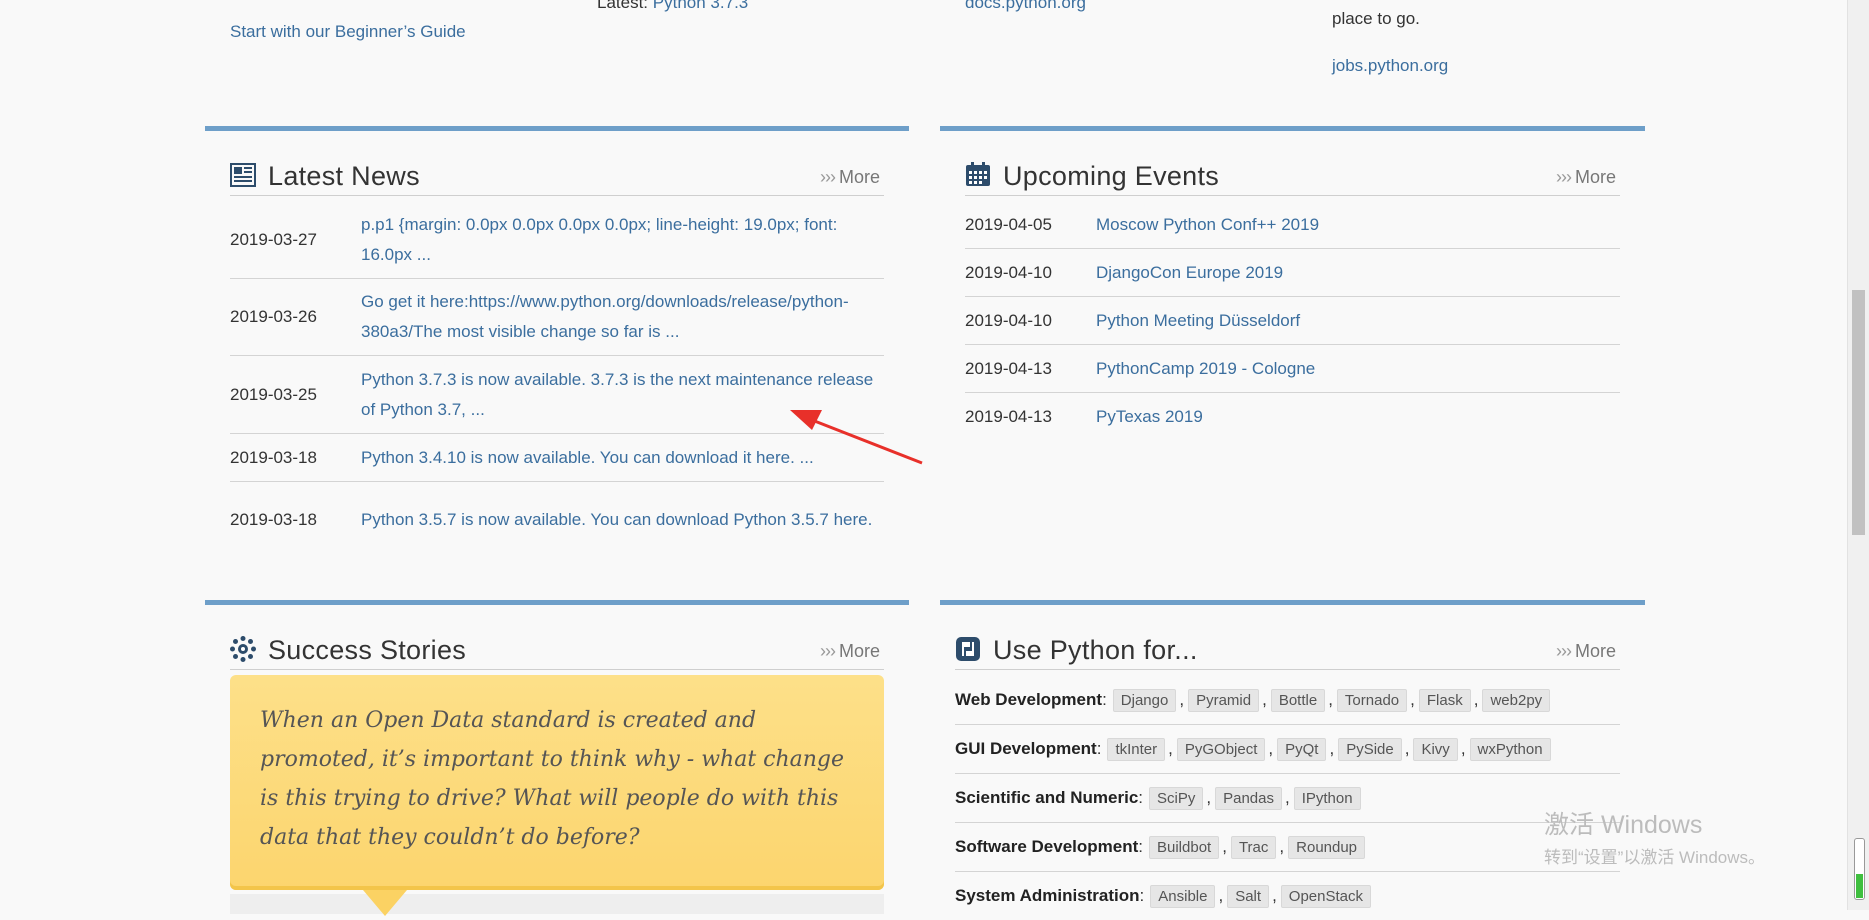  What do you see at coordinates (1327, 798) in the screenshot?
I see `tag-ipython: IPython` at bounding box center [1327, 798].